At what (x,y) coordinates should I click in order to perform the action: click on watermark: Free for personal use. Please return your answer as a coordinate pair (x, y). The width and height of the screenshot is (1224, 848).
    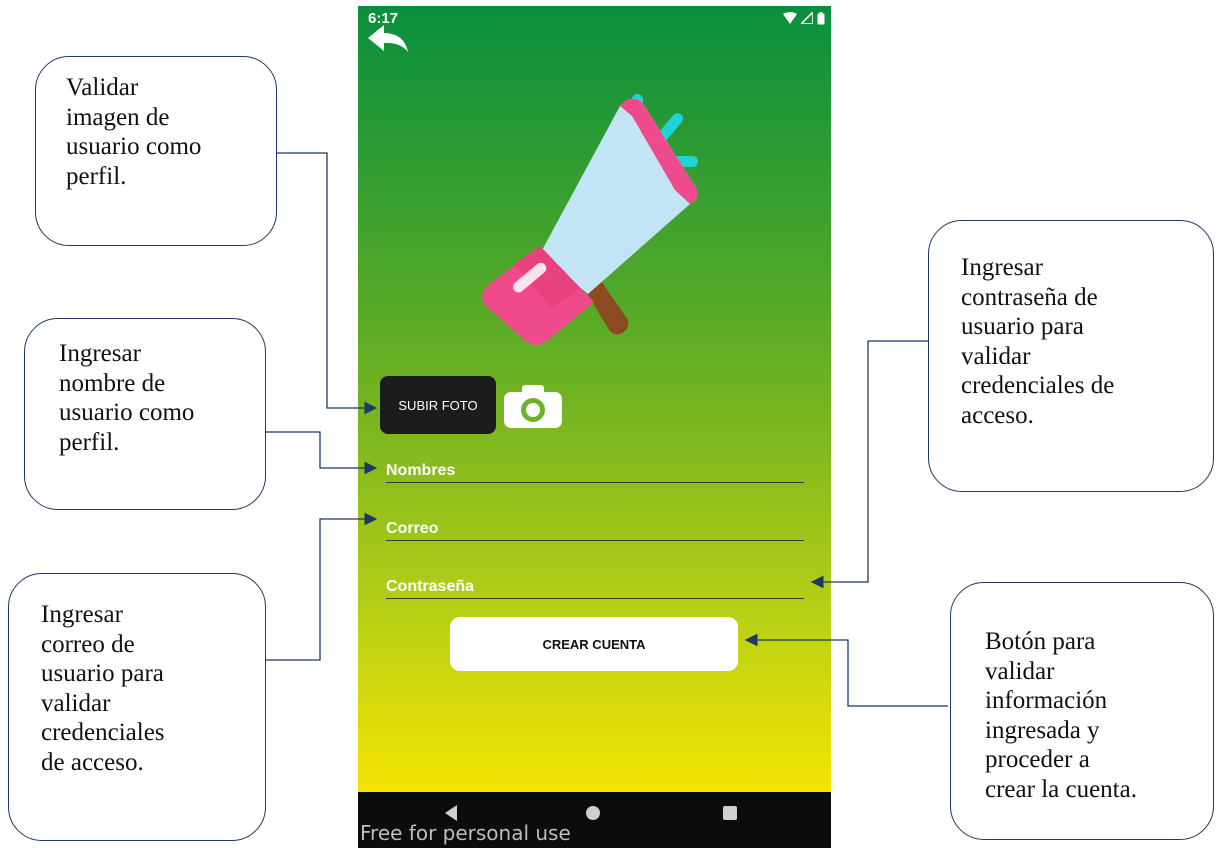
    Looking at the image, I should click on (465, 833).